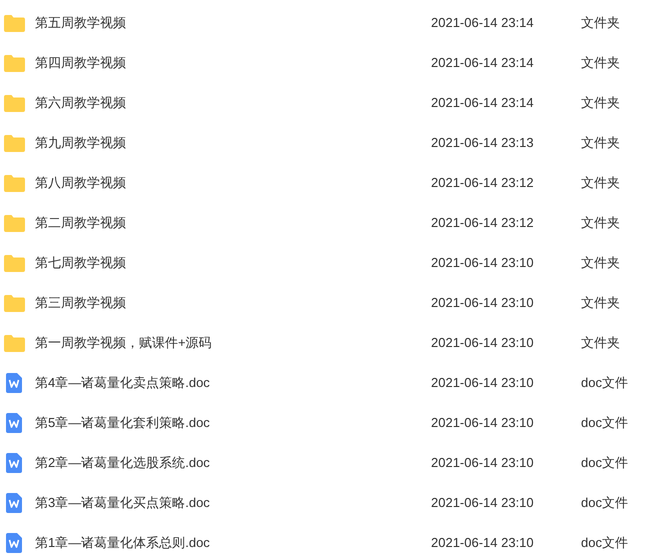 Image resolution: width=658 pixels, height=559 pixels. Describe the element at coordinates (80, 103) in the screenshot. I see `file-name: 第六周教学视频` at that location.